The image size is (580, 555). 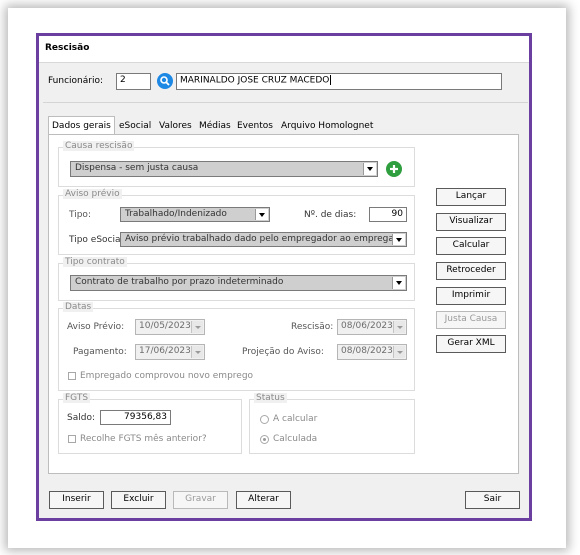 I want to click on fgts-saldo-input: 79356,83, so click(x=135, y=417).